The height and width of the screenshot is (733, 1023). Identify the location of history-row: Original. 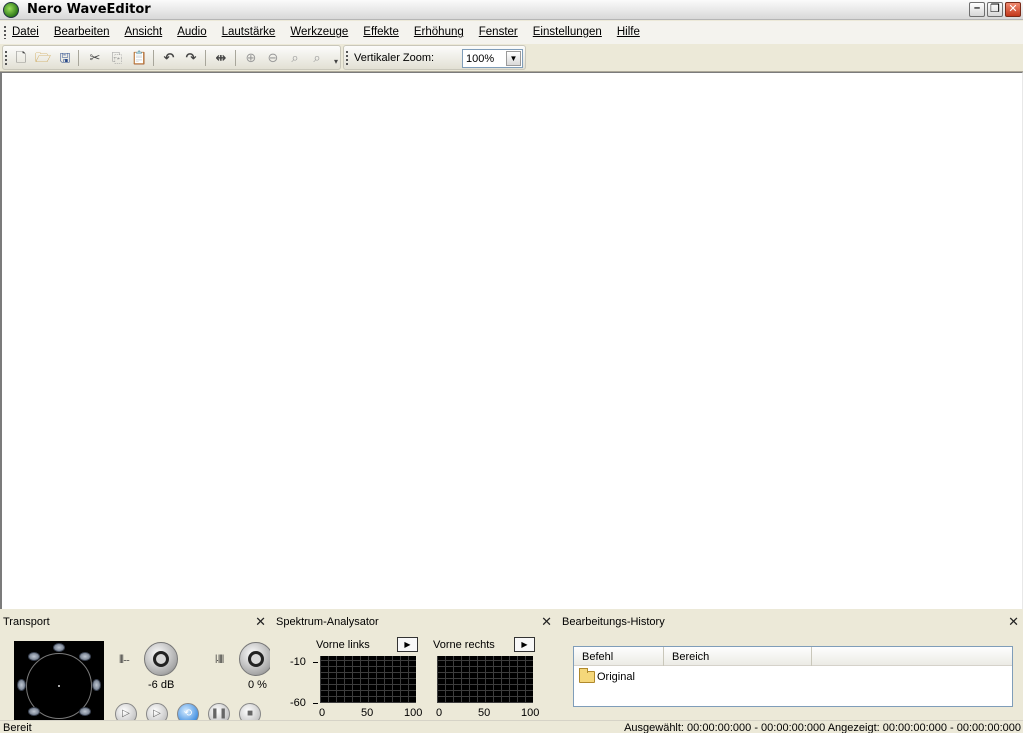
(607, 675).